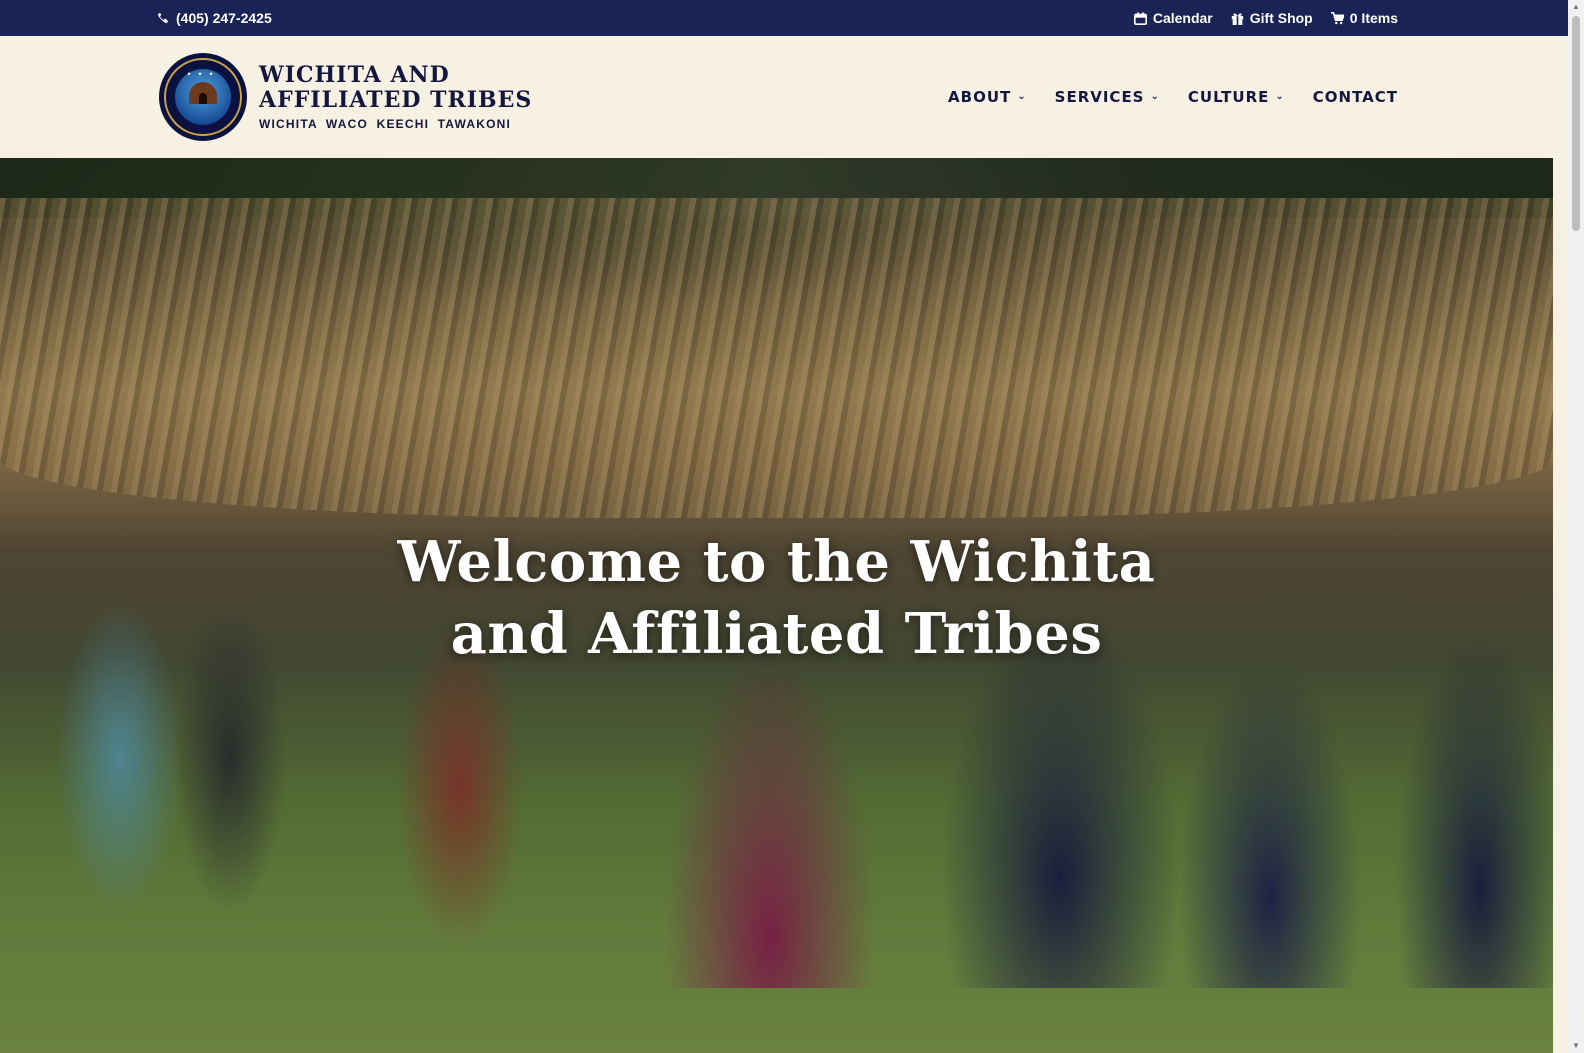 This screenshot has width=1584, height=1053. I want to click on calendar-label: Calendar, so click(1182, 18).